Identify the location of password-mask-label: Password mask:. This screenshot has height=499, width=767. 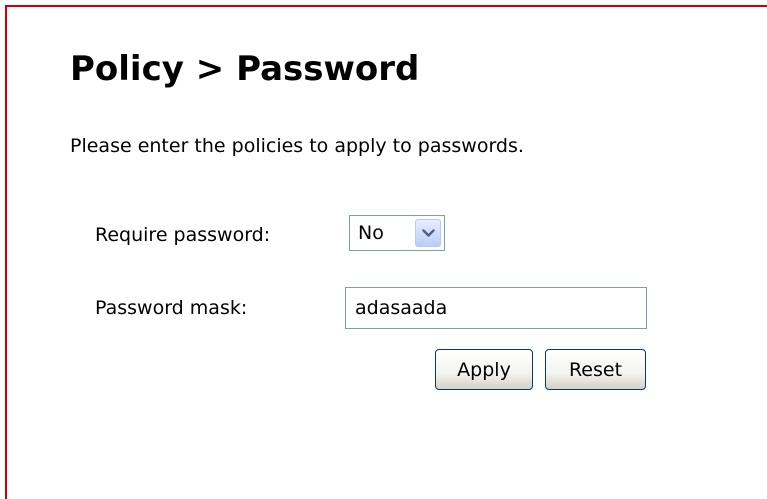
(171, 308).